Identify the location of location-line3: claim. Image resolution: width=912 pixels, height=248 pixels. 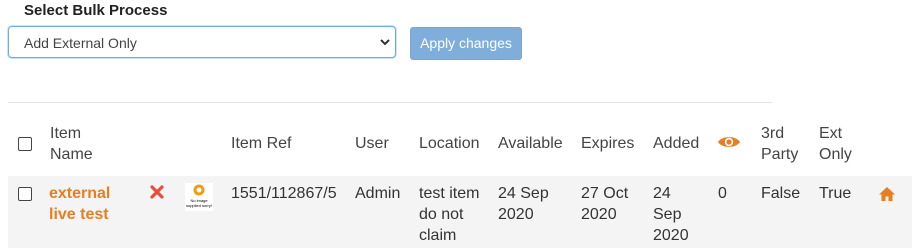
(438, 235).